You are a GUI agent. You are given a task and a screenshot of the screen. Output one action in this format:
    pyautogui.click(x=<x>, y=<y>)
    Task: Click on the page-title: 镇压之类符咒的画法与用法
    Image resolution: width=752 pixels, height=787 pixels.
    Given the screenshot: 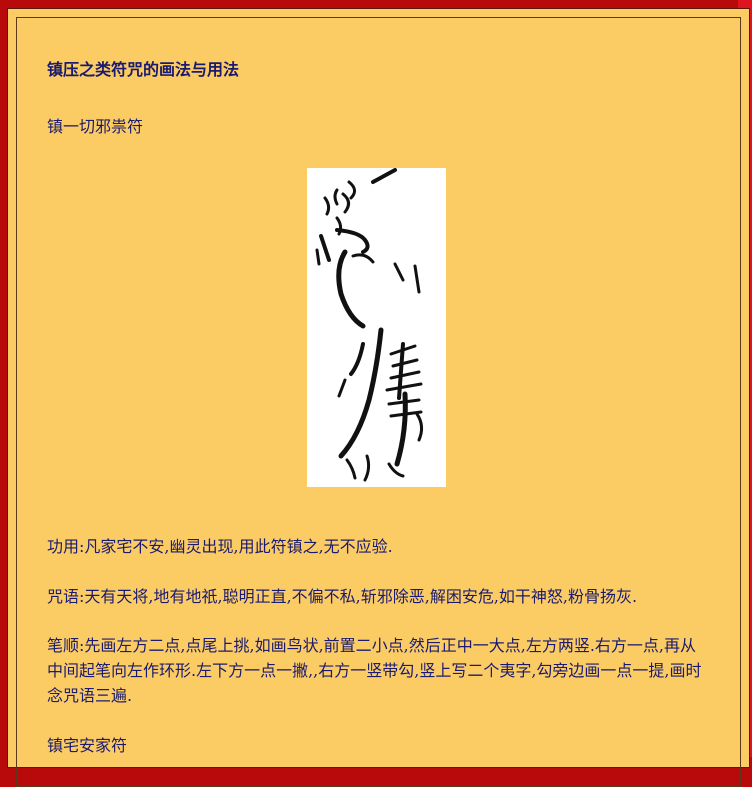 What is the action you would take?
    pyautogui.click(x=143, y=69)
    